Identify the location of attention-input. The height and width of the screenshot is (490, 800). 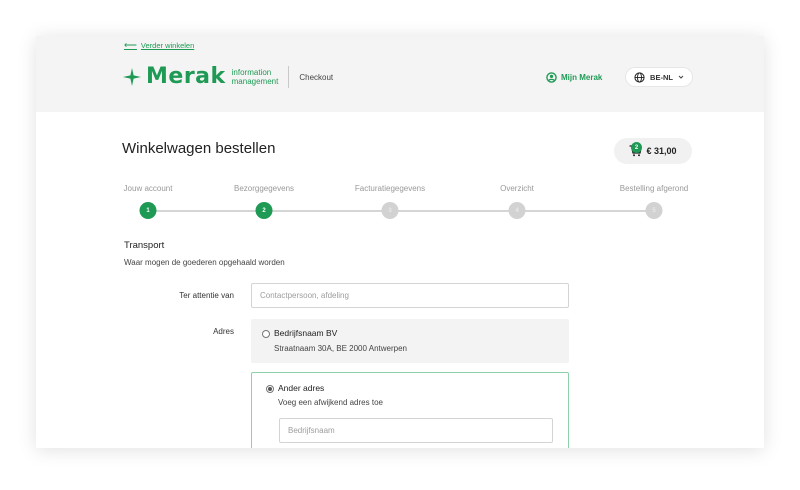
(410, 295).